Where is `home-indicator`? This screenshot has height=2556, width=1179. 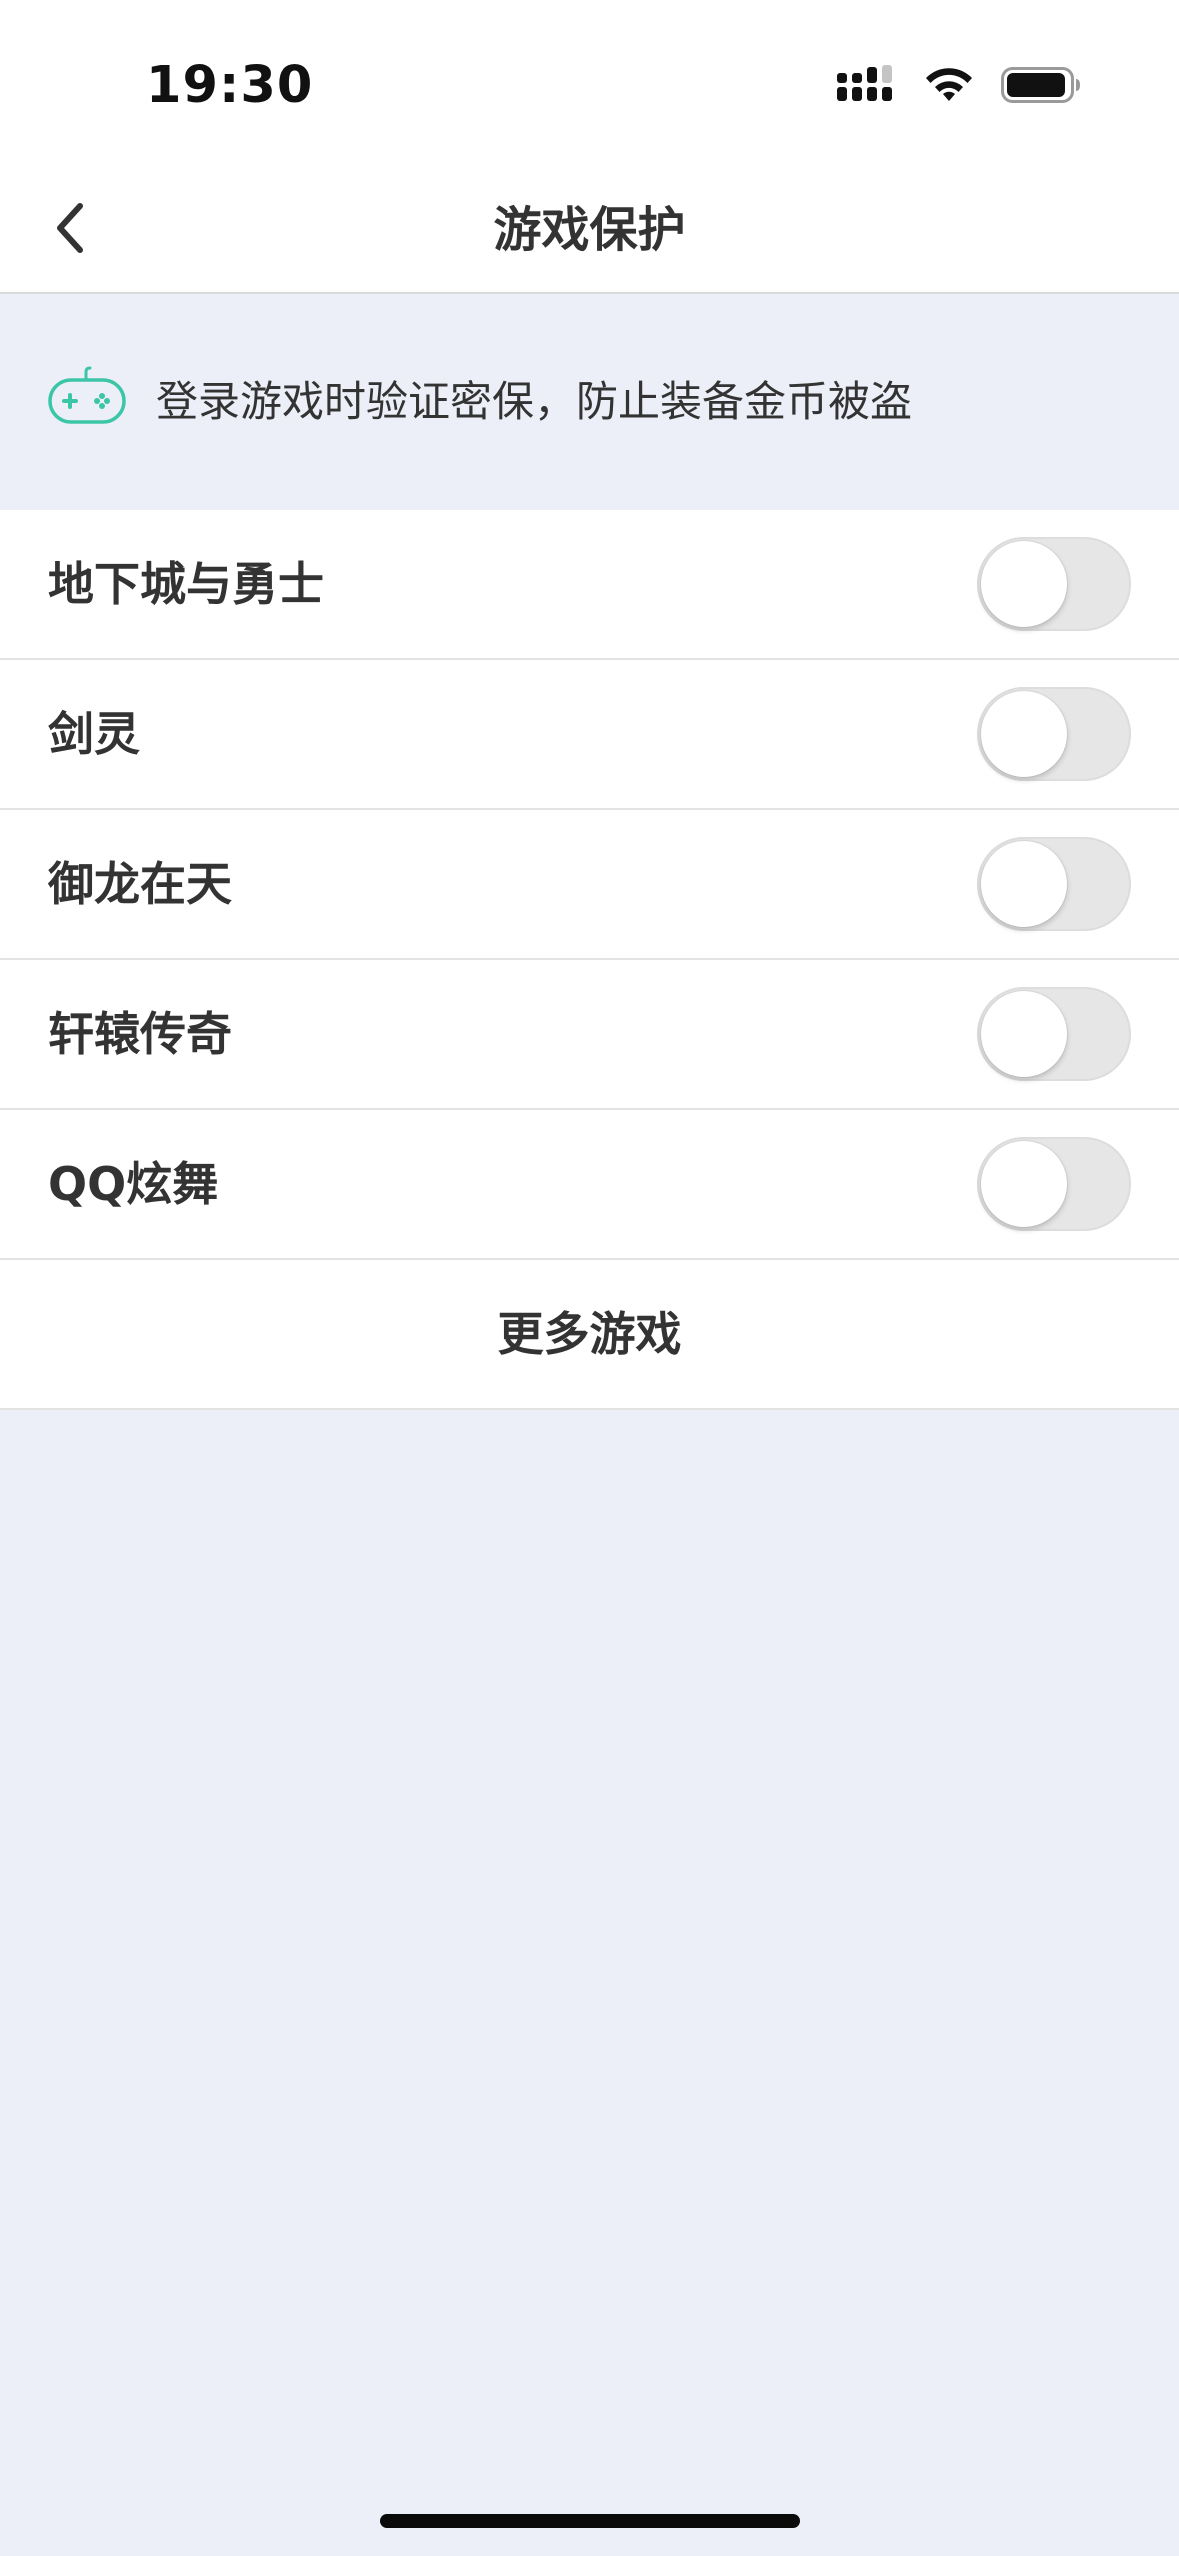
home-indicator is located at coordinates (590, 2521).